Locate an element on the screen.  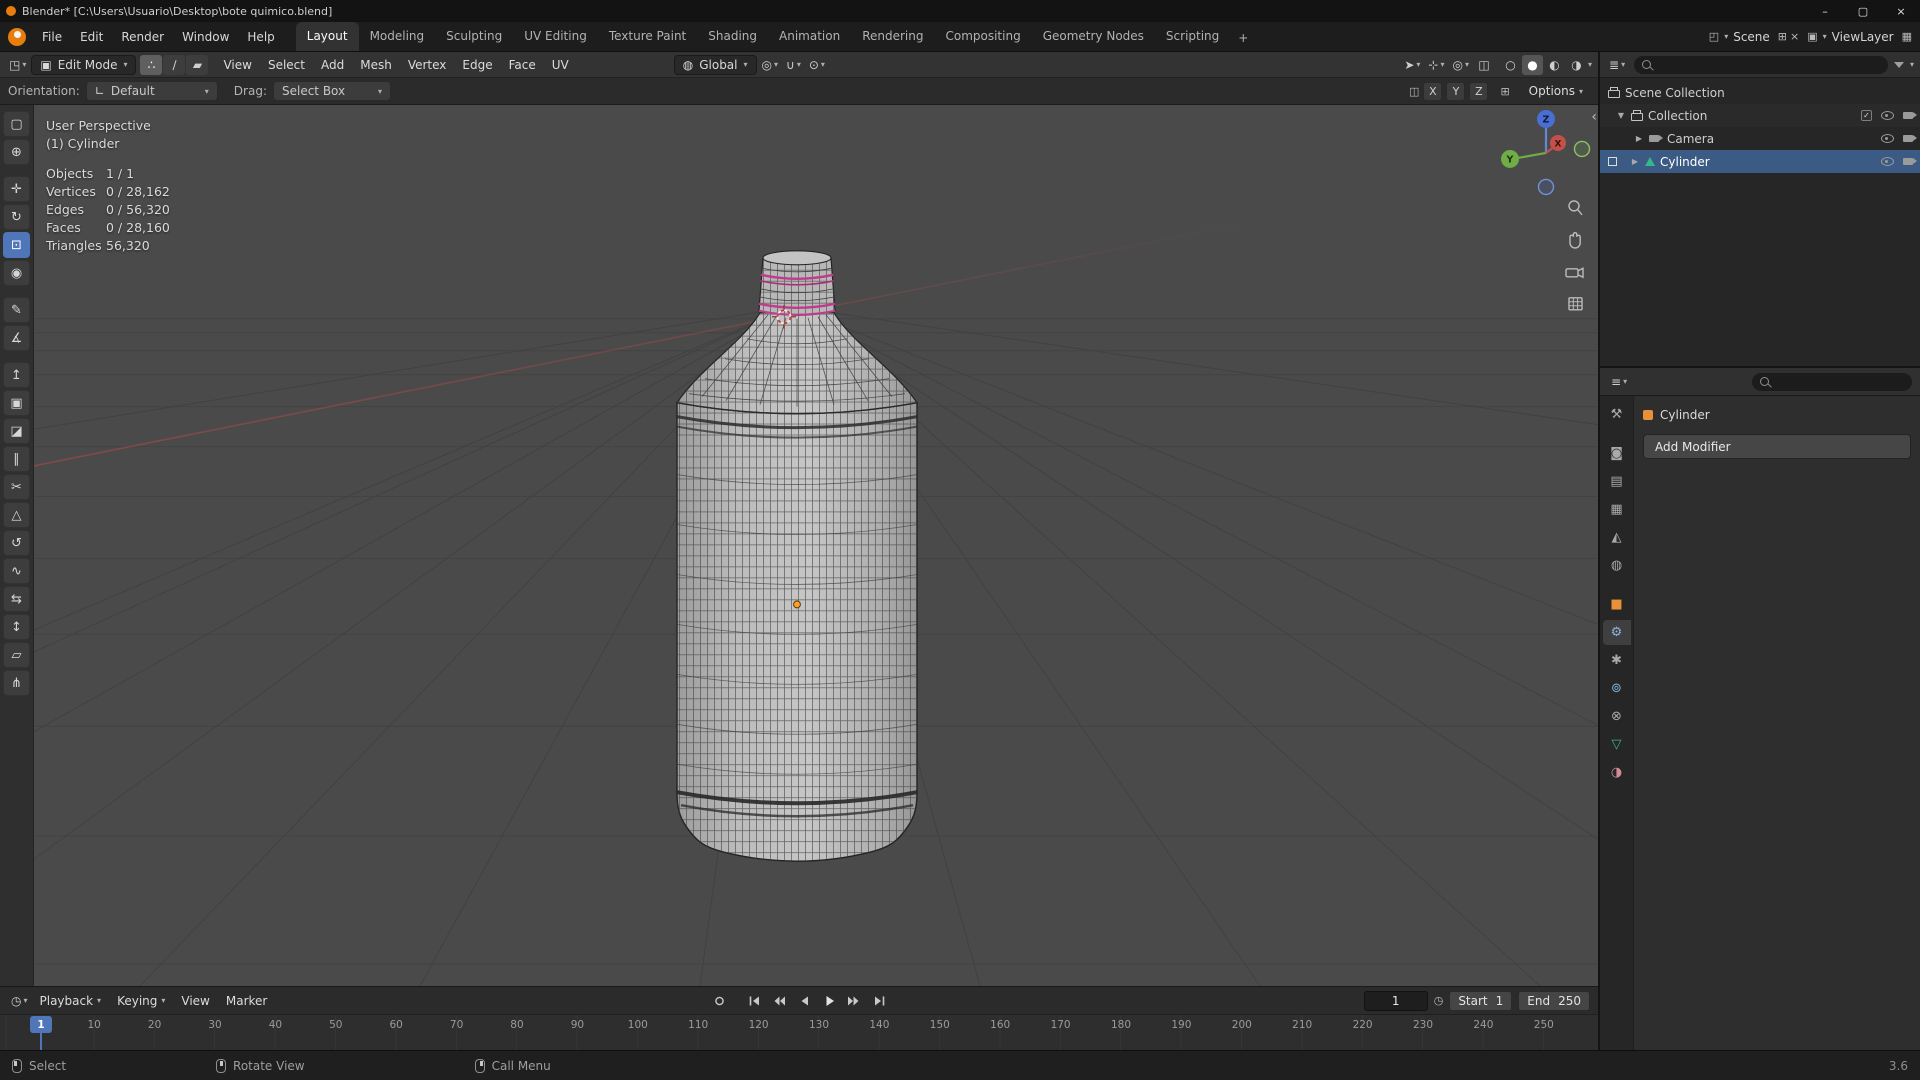
menu-keying: Keying is located at coordinates (141, 1001).